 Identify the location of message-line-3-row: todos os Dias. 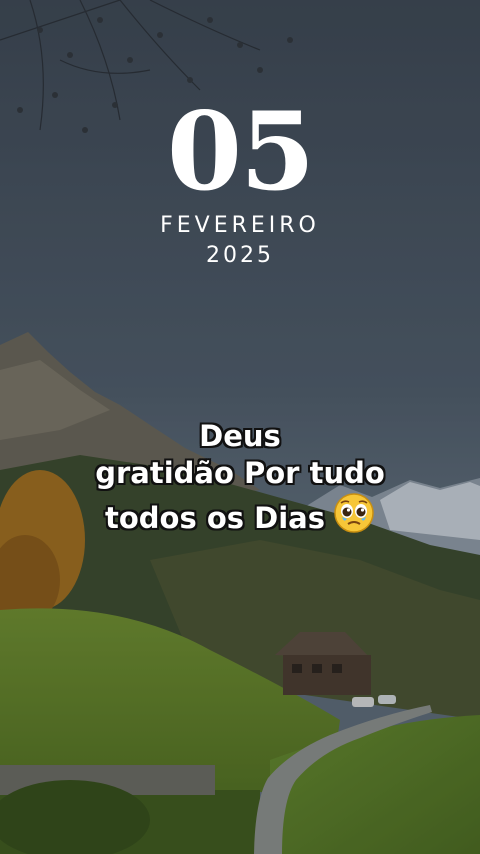
(240, 517).